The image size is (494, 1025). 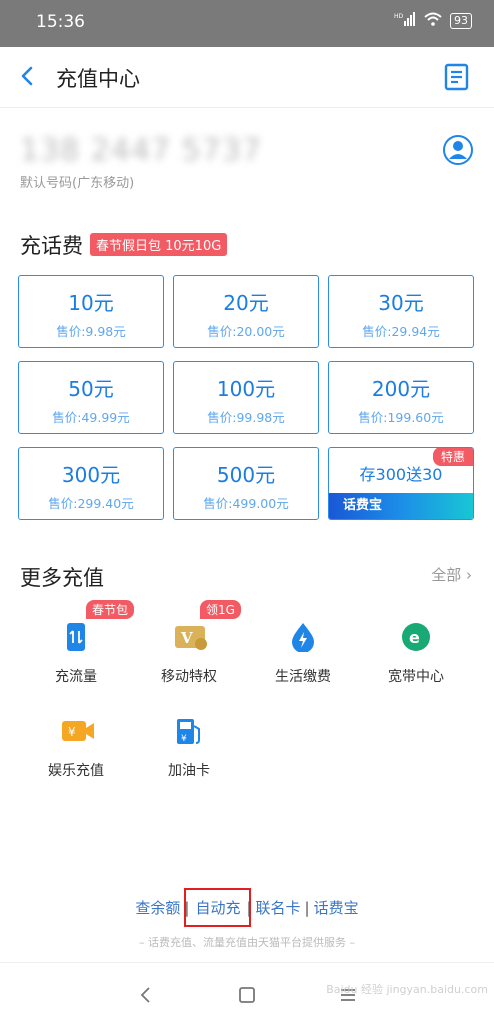 I want to click on service-entertainment-recharge: ¥ 娱乐充值, so click(x=76, y=748).